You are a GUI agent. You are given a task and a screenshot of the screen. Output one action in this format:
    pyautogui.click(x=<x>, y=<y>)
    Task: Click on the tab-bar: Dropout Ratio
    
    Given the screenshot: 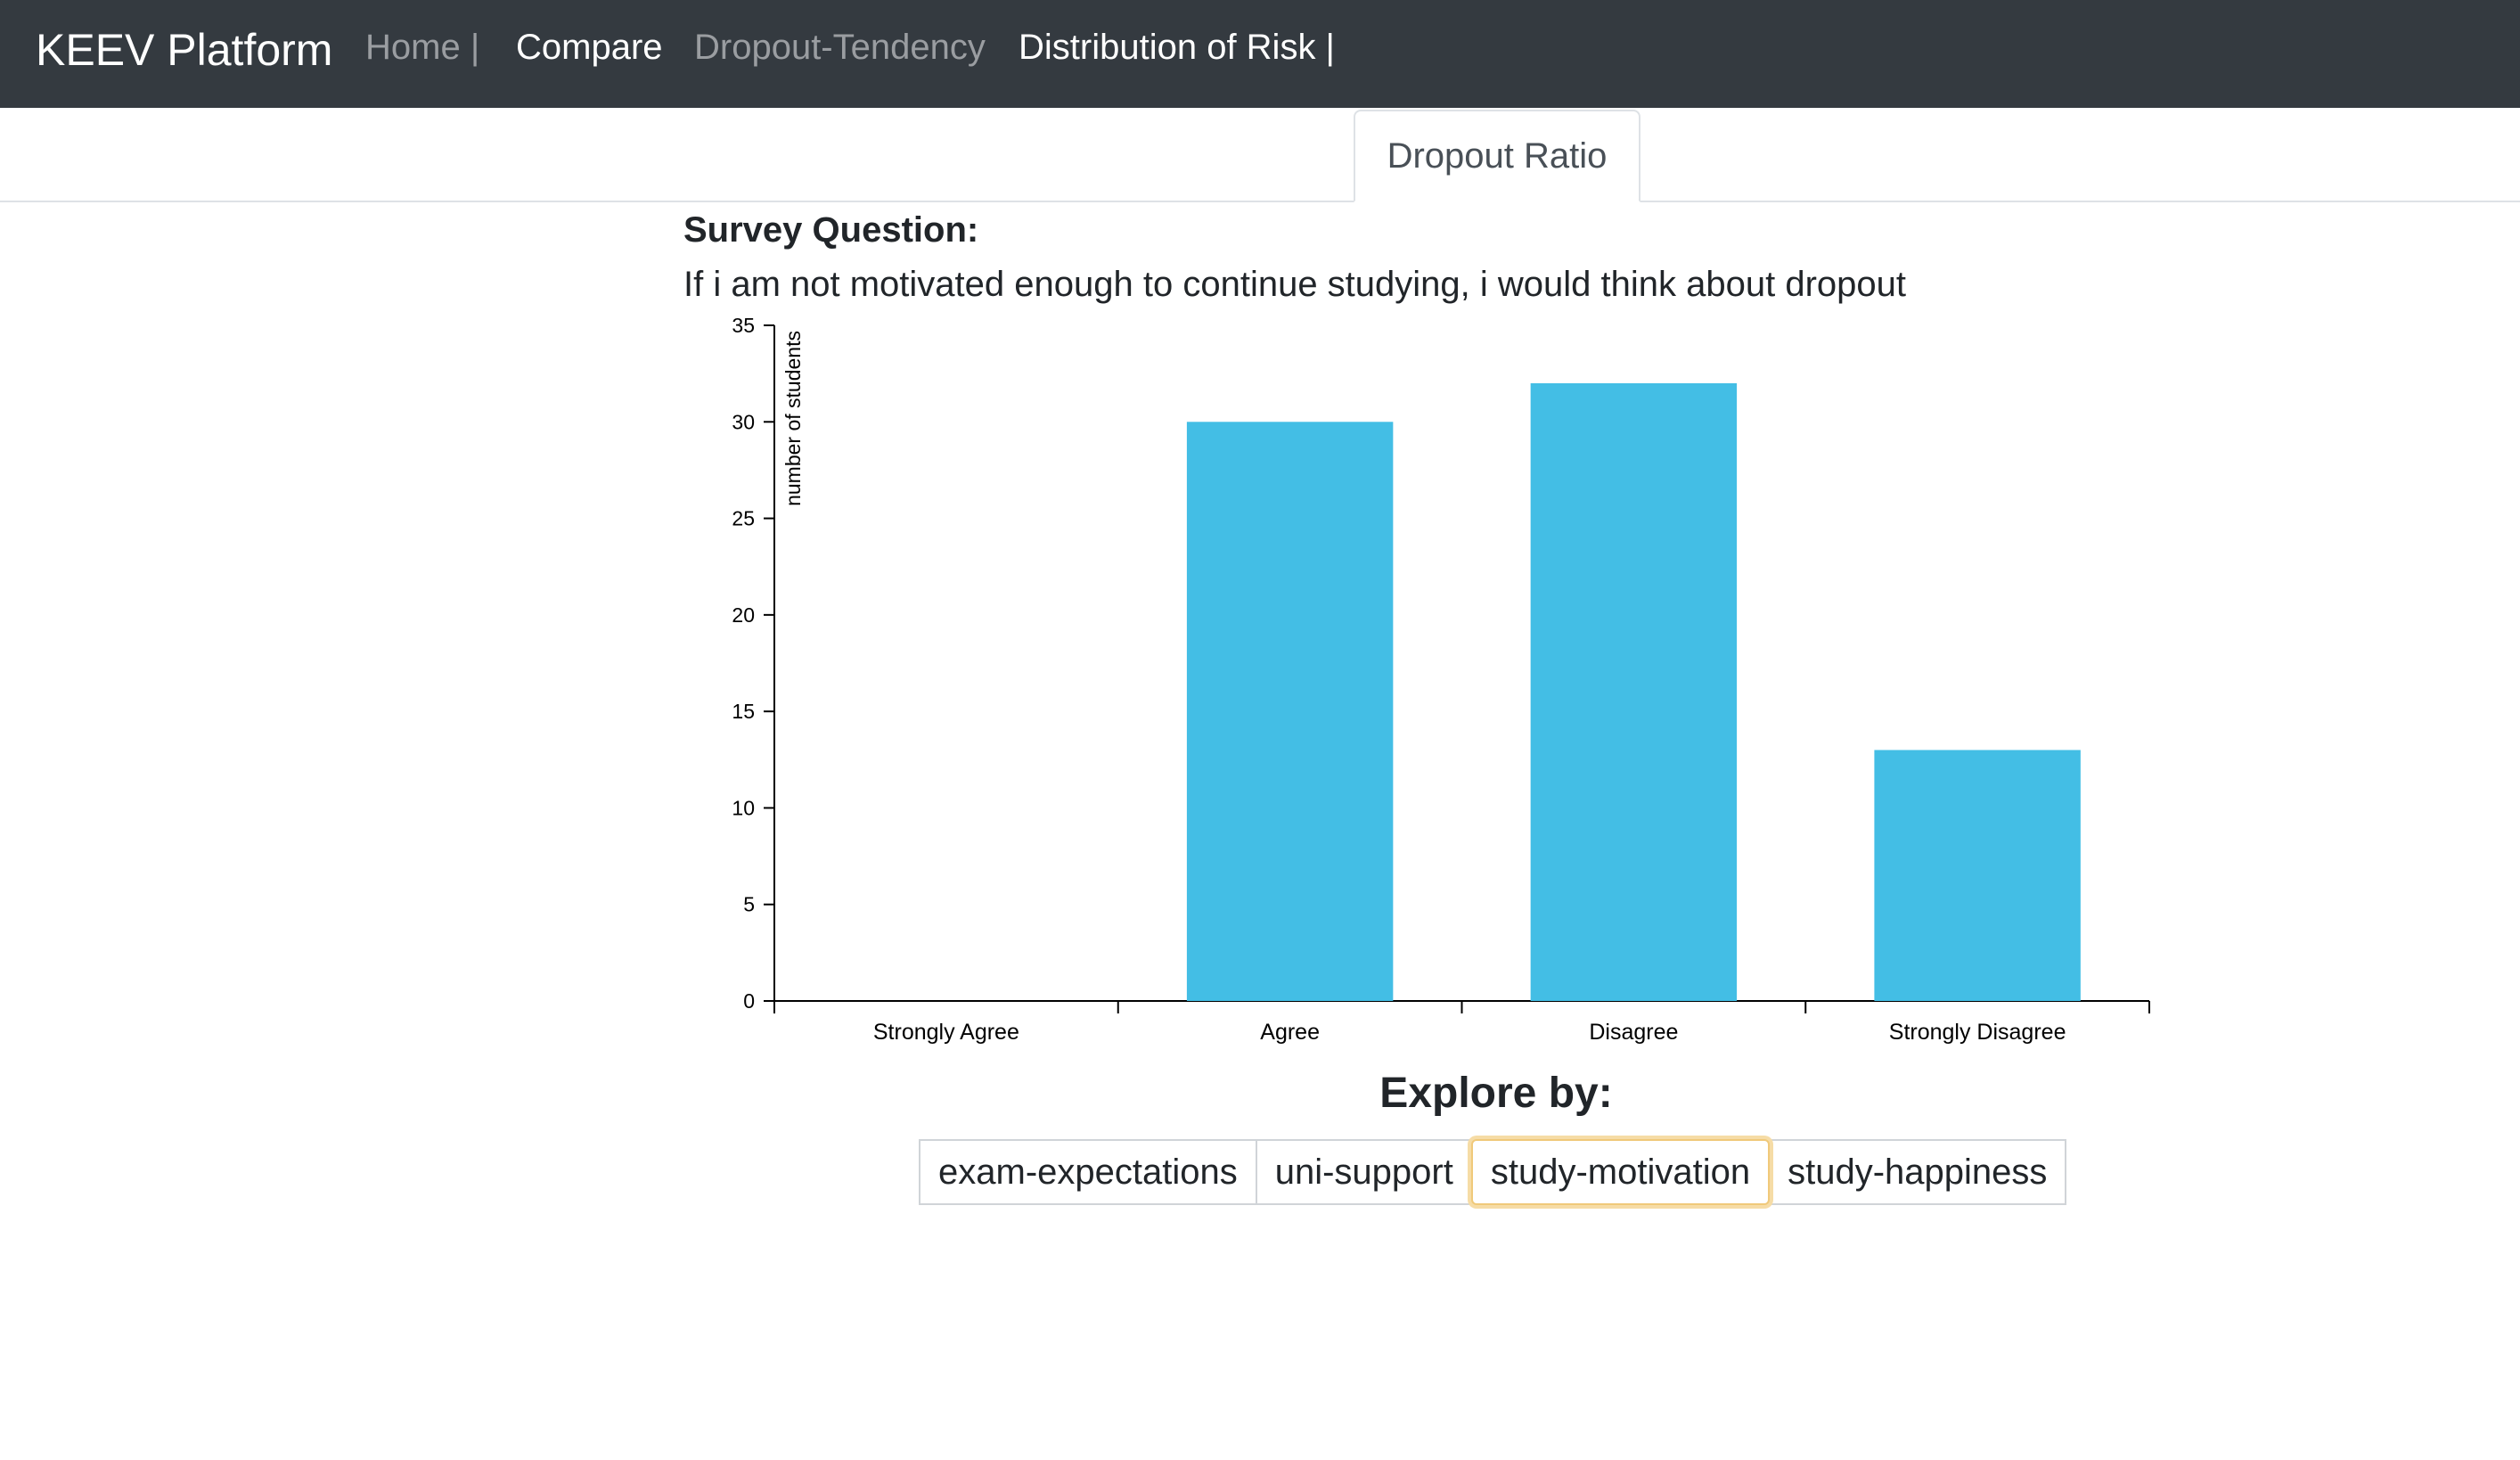 What is the action you would take?
    pyautogui.click(x=1260, y=155)
    